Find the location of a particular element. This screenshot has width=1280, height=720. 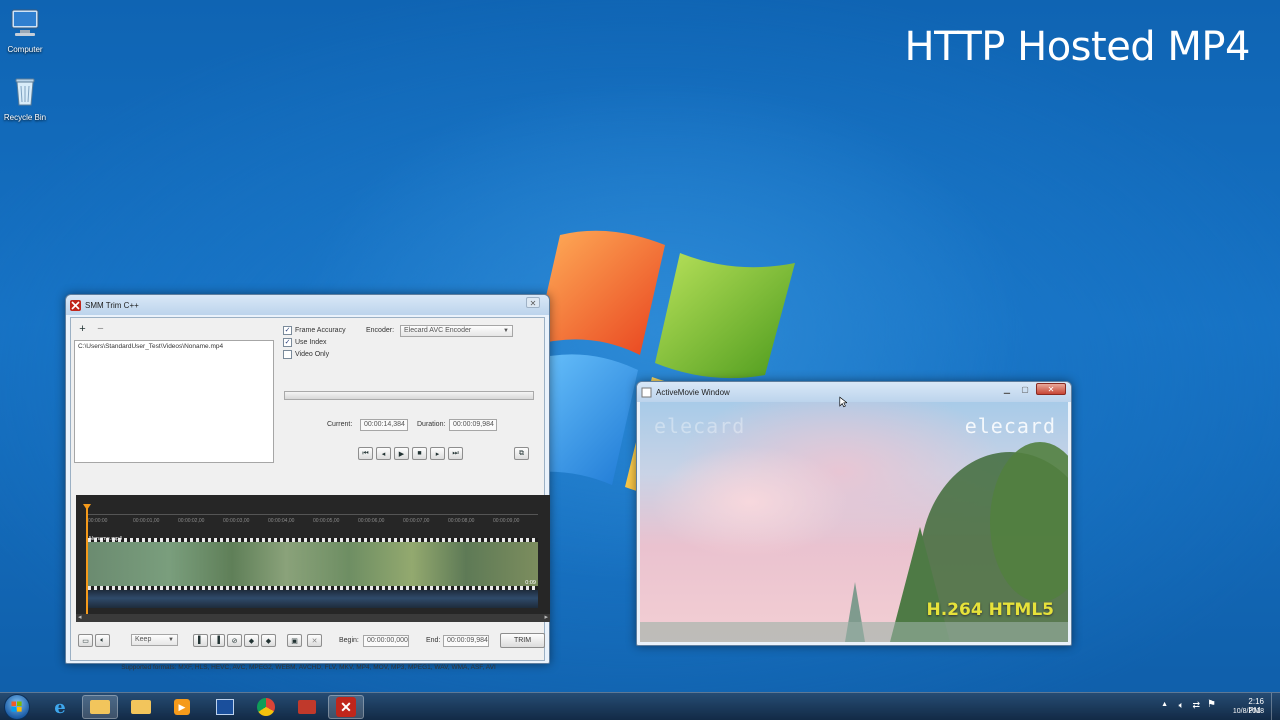

taskbar-media-player: ▶ is located at coordinates (182, 707).